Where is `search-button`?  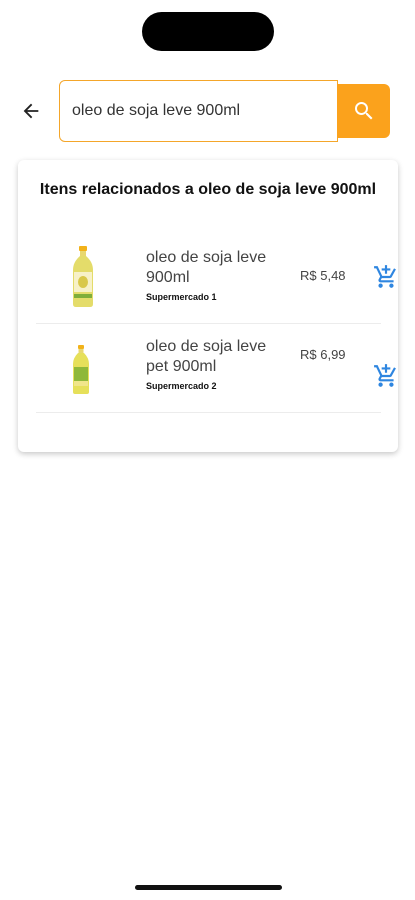 search-button is located at coordinates (363, 111).